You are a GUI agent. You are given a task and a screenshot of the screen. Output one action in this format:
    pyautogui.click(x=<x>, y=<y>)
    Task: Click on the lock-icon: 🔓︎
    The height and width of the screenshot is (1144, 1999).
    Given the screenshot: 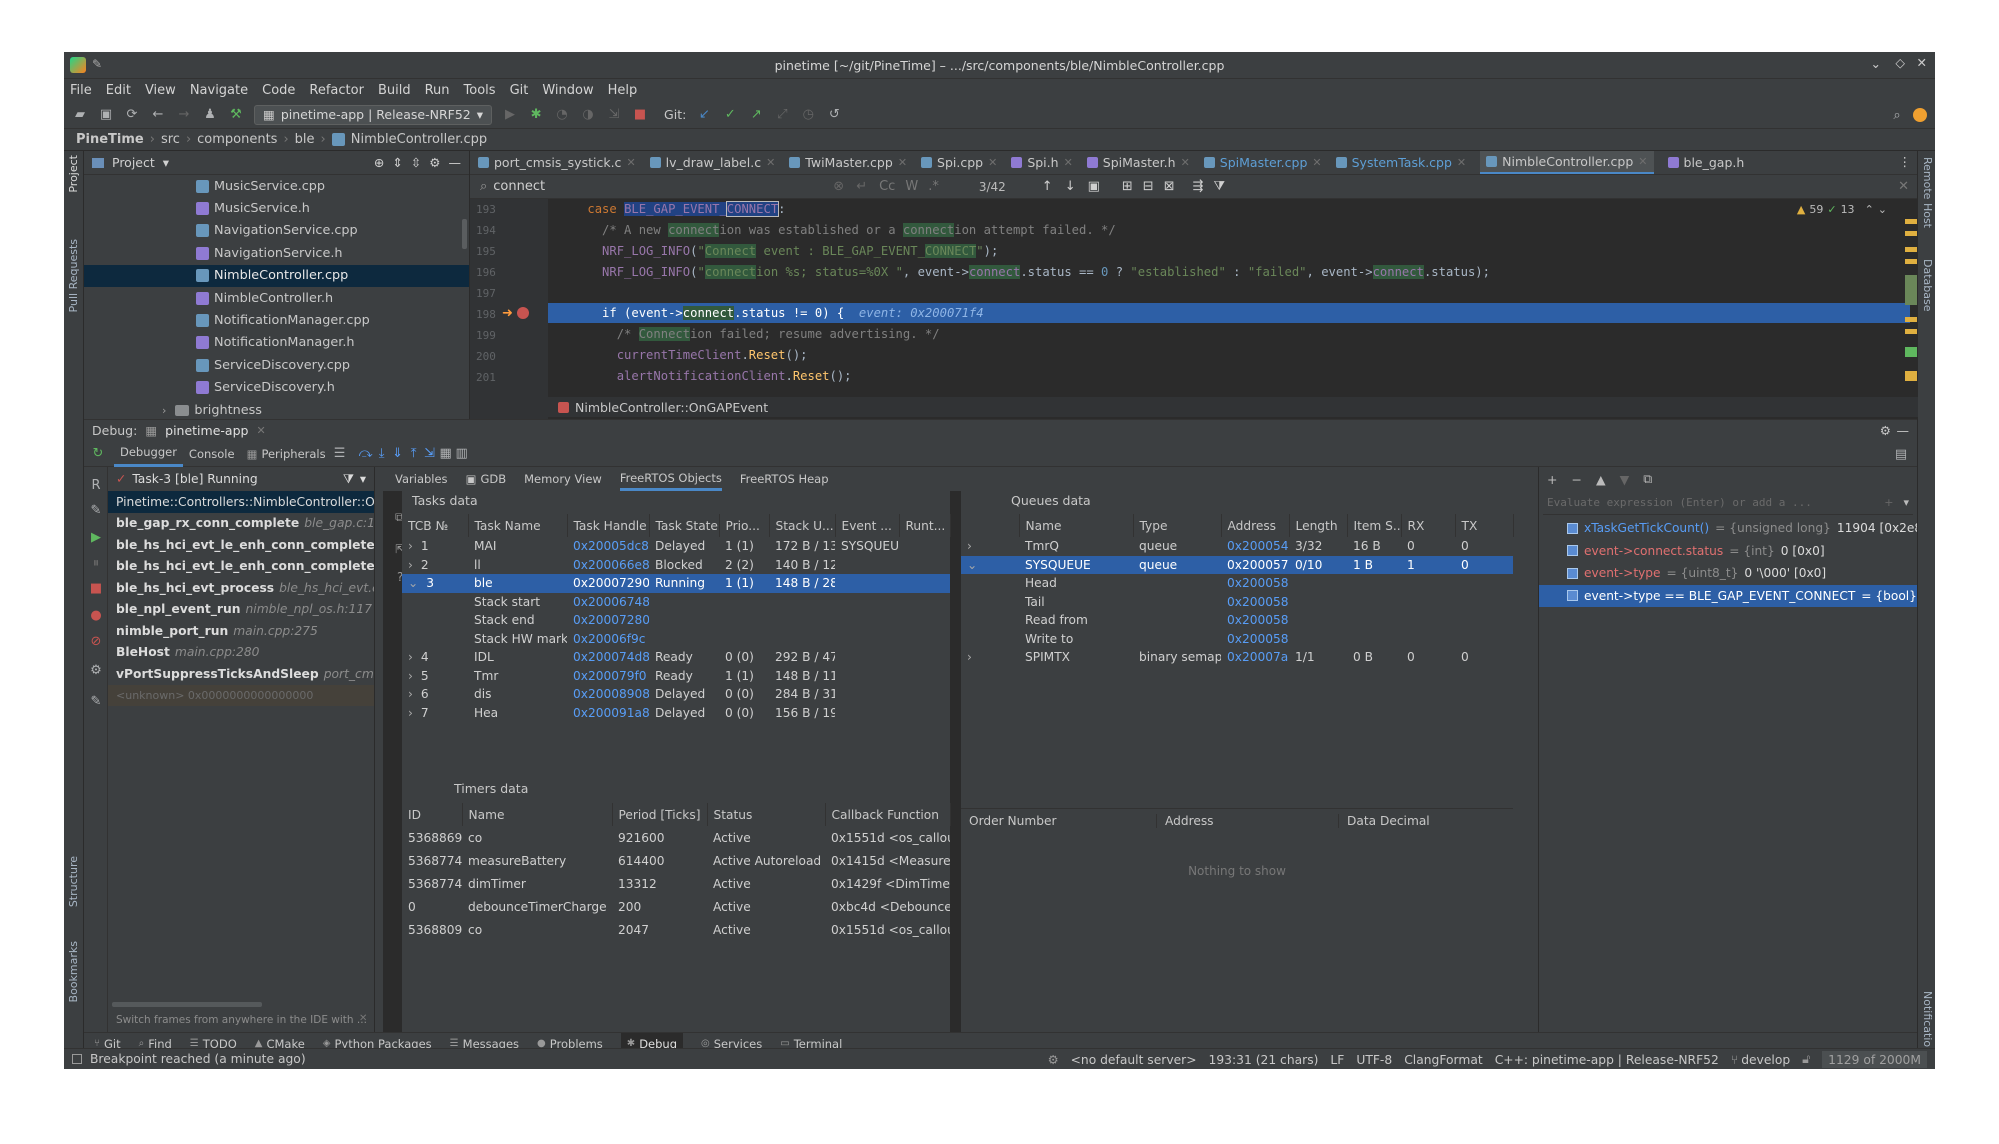 What is the action you would take?
    pyautogui.click(x=1806, y=1059)
    